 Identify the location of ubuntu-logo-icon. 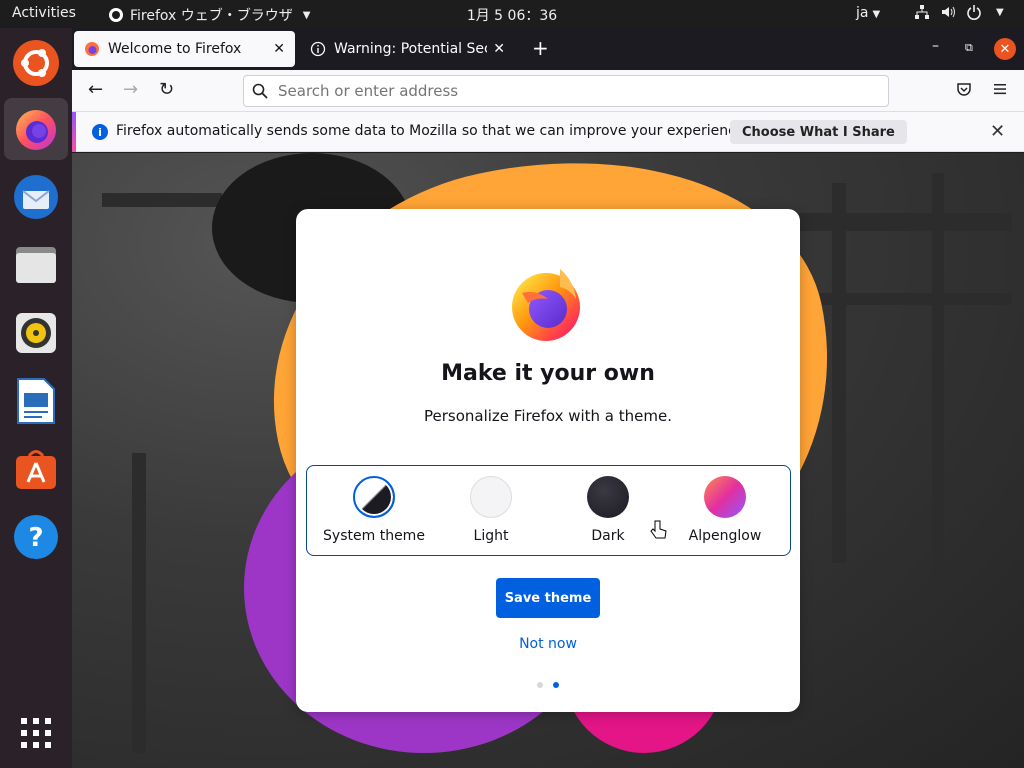
(36, 63).